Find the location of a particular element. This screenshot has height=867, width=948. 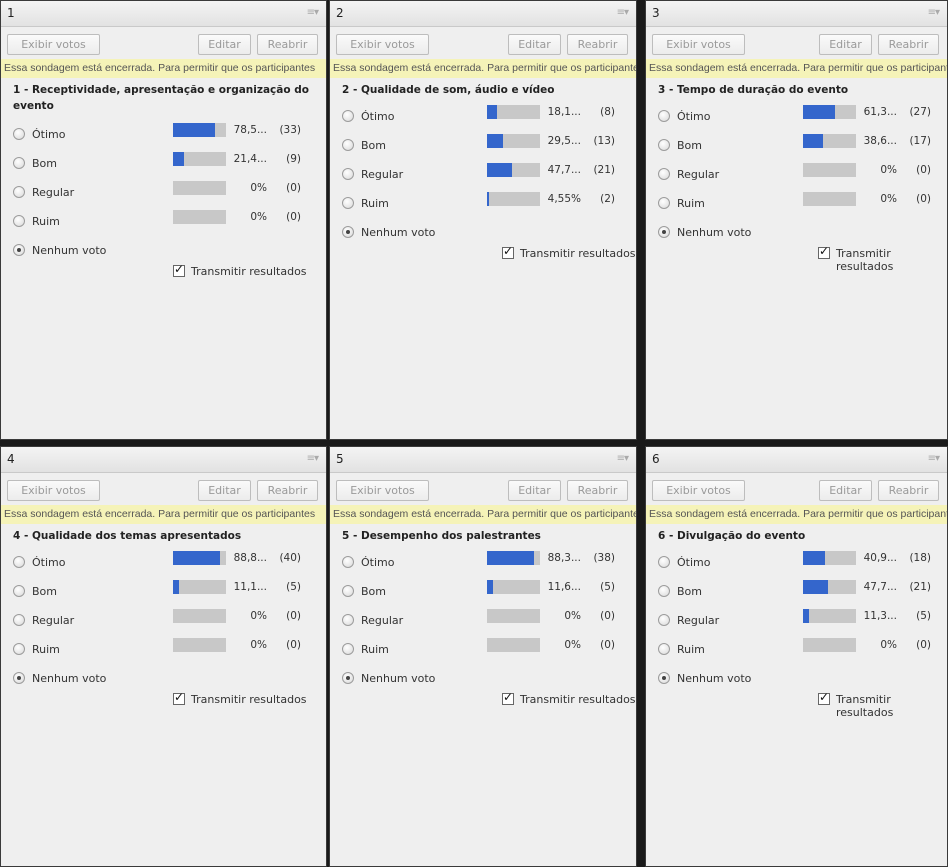

result-percent: 0% is located at coordinates (572, 616).